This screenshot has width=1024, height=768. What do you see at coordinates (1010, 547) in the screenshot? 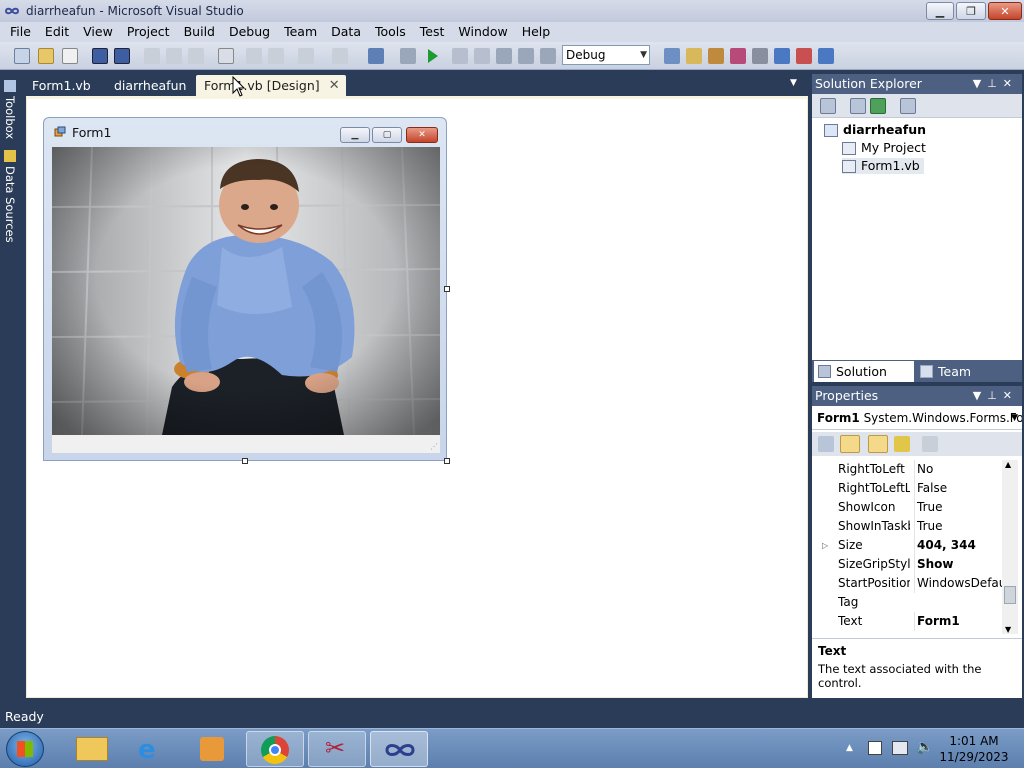
I see `property-grid-scrollbar: ▲ ▼` at bounding box center [1010, 547].